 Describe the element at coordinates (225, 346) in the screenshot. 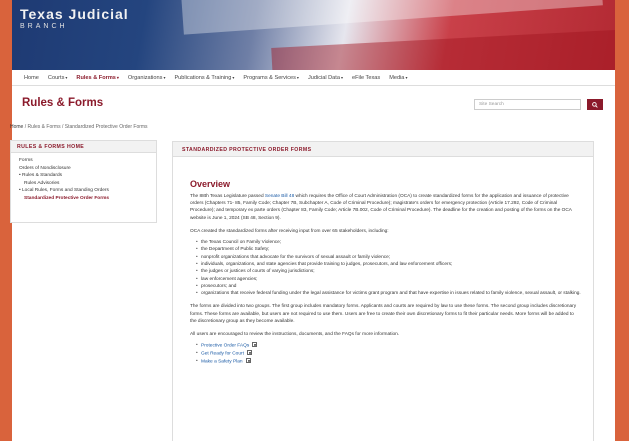

I see `resource-link-label: Protective Order FAQs` at that location.